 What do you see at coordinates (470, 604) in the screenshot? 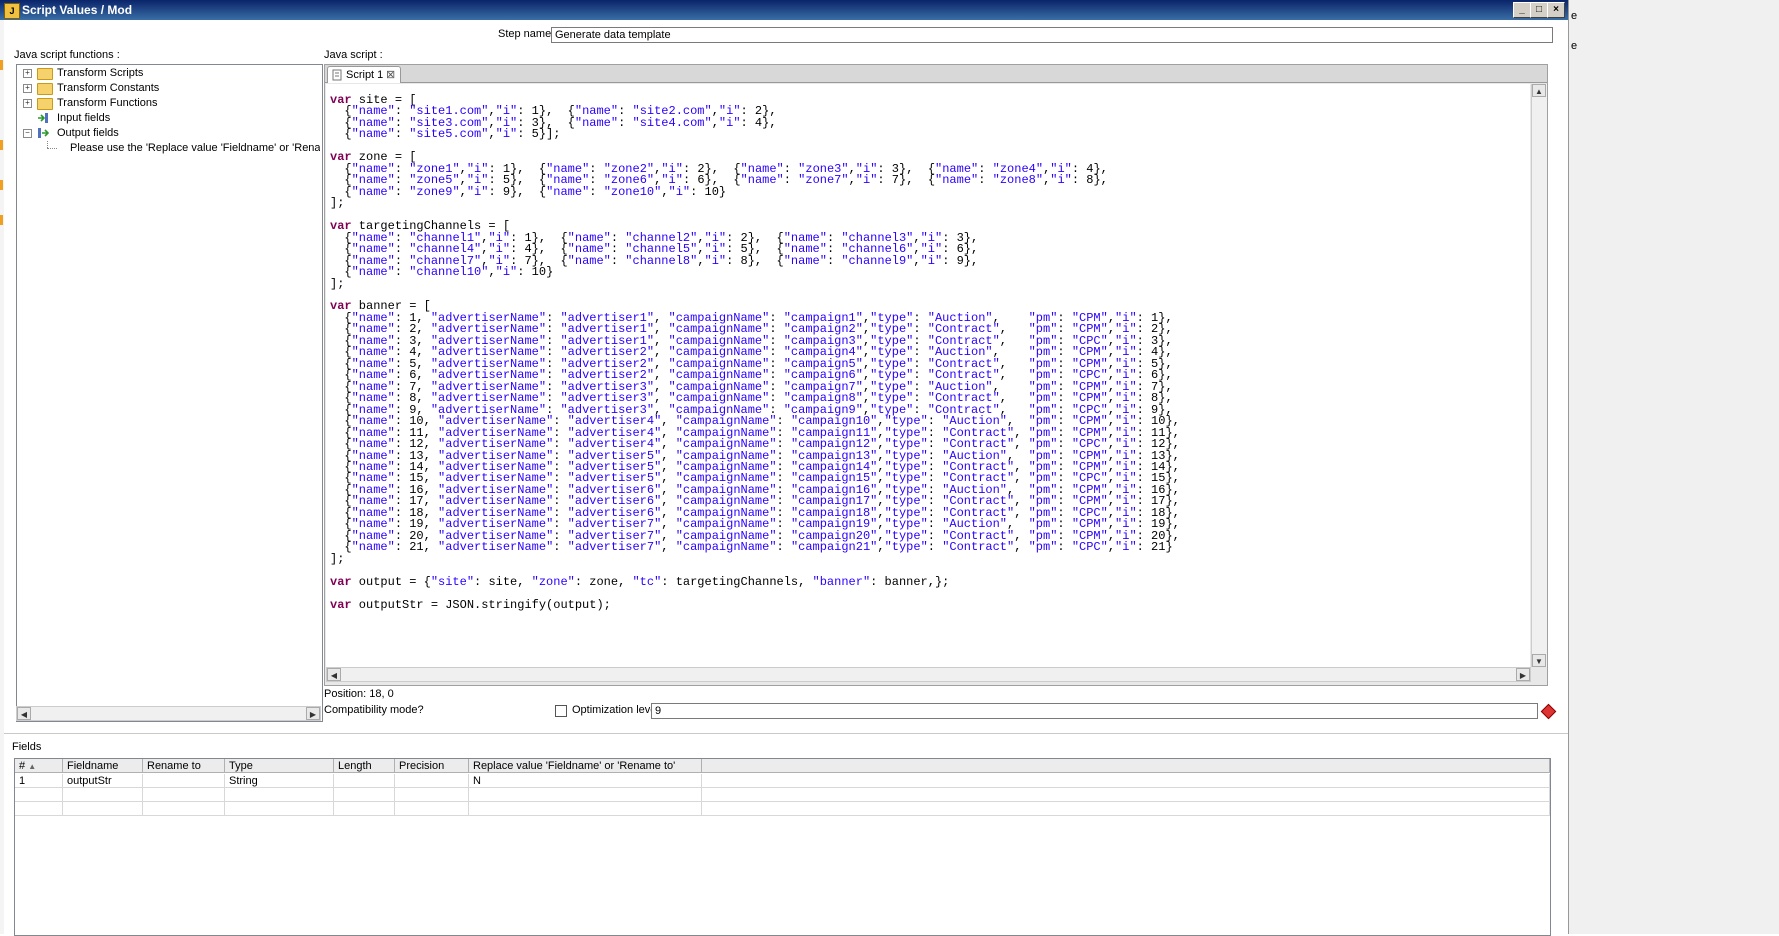
I see `code-line: var outputStr = JSON.stringify(output);` at bounding box center [470, 604].